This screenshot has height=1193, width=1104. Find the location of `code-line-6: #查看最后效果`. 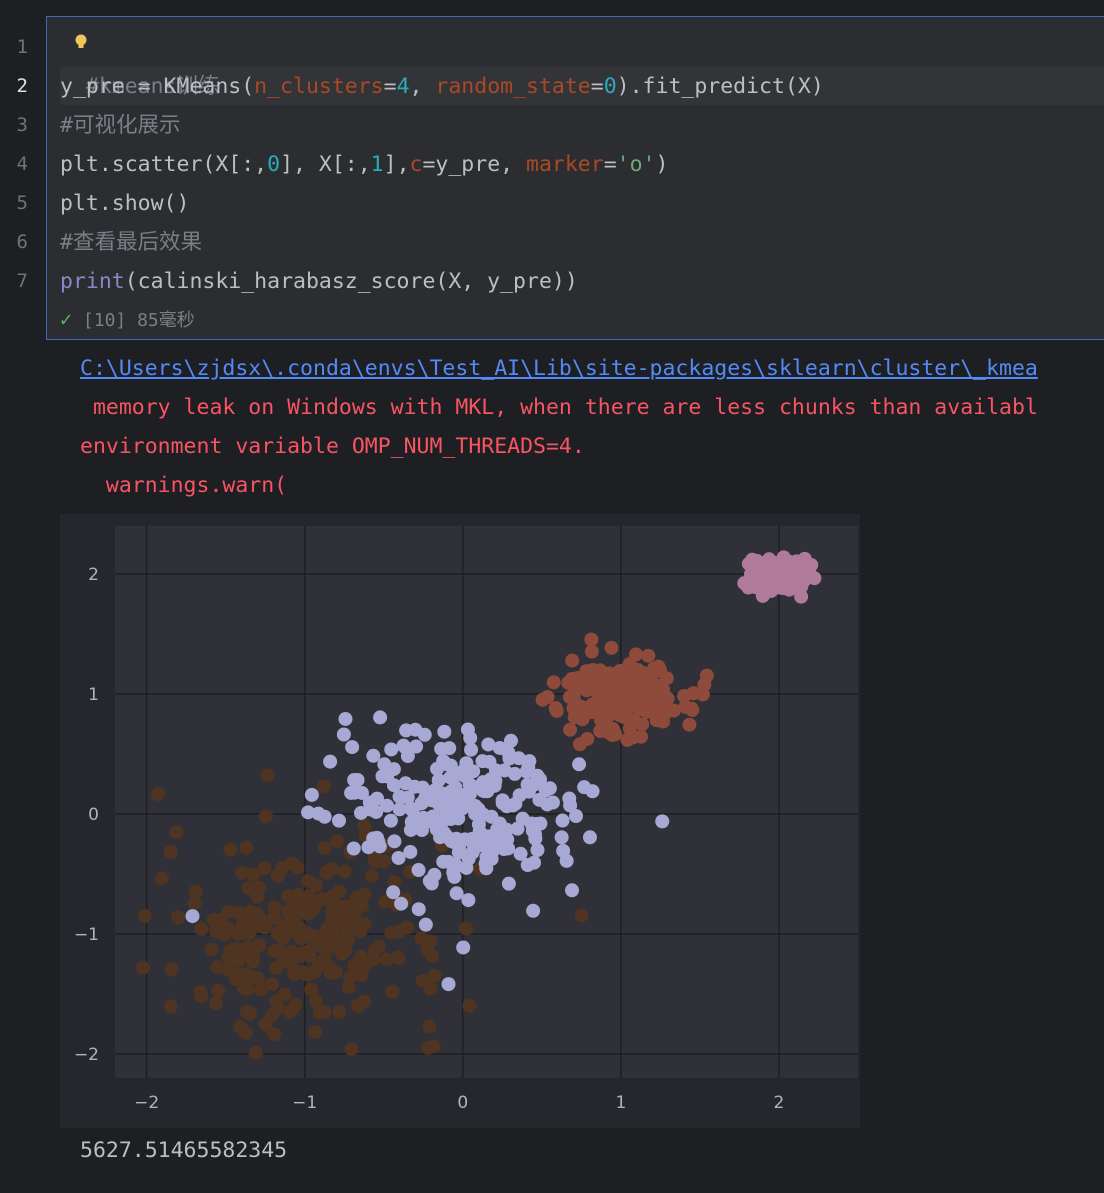

code-line-6: #查看最后效果 is located at coordinates (131, 242).